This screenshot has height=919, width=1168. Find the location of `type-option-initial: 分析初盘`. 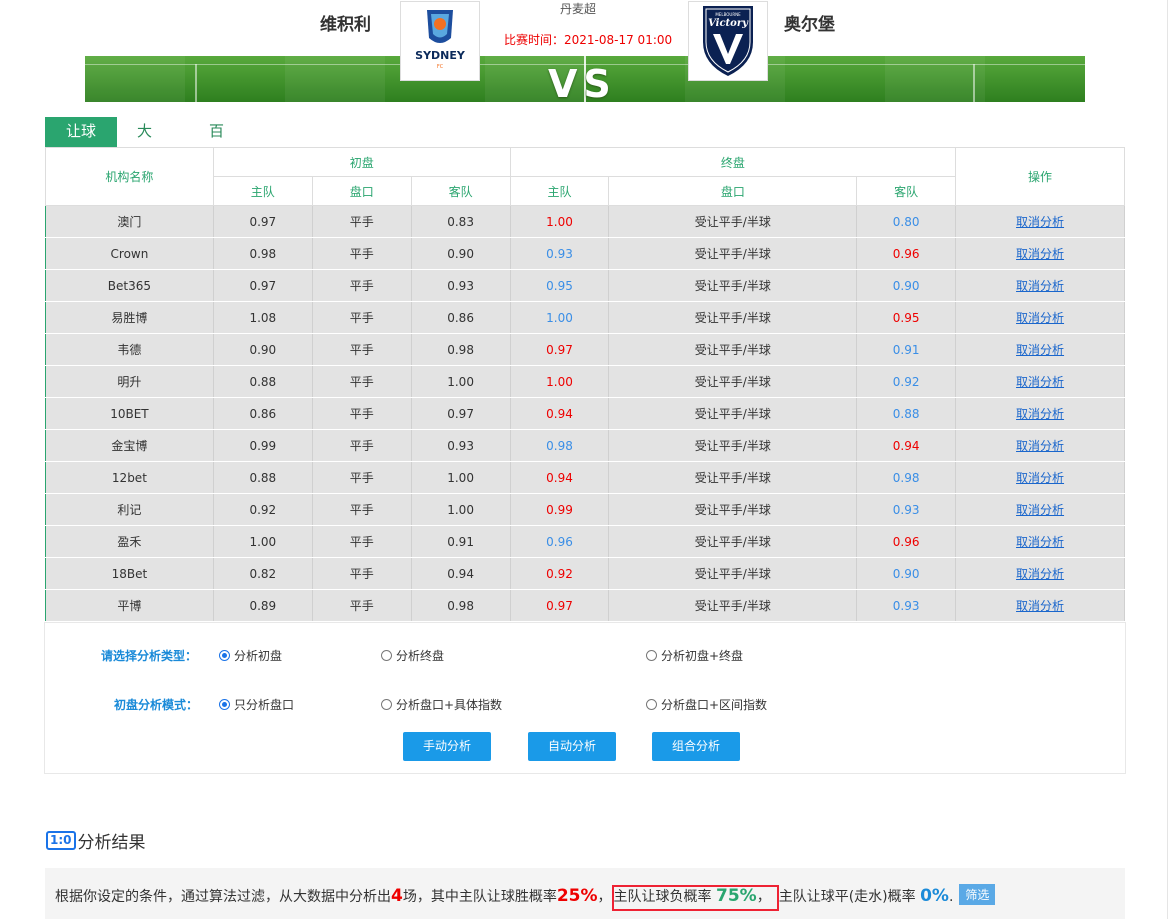

type-option-initial: 分析初盘 is located at coordinates (250, 655).